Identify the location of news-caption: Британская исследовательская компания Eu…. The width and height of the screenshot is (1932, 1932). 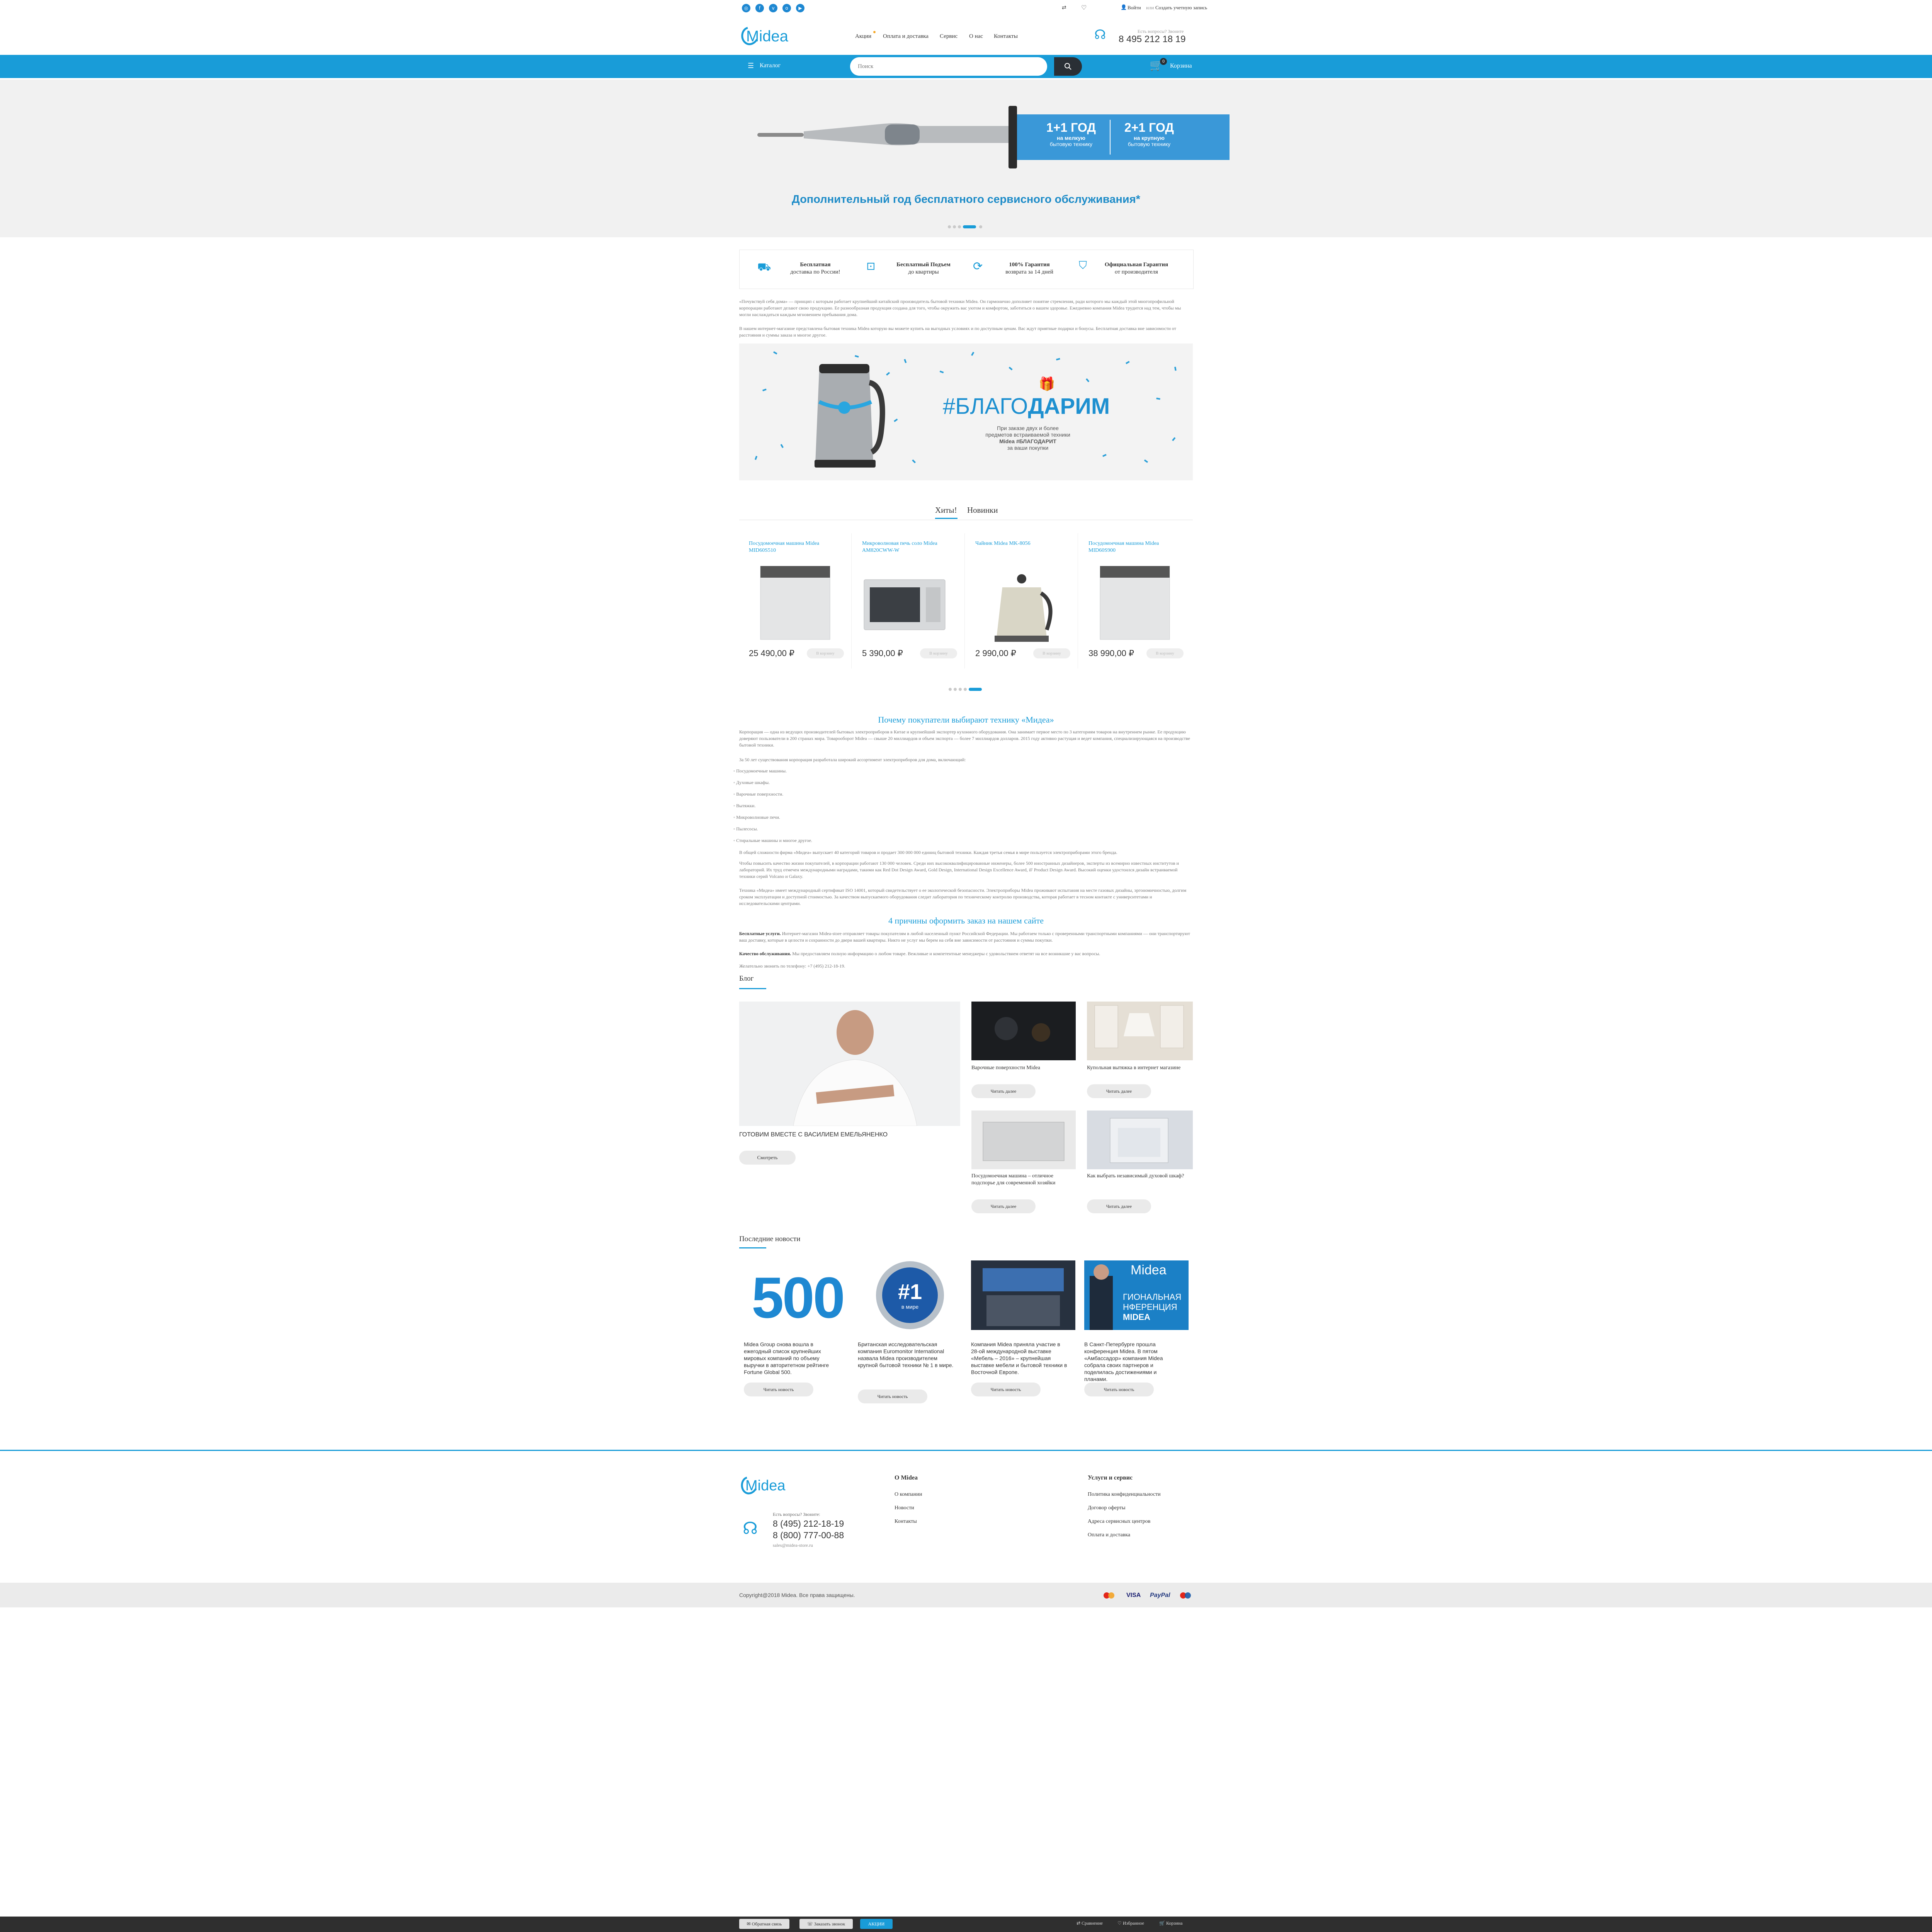
(906, 1355).